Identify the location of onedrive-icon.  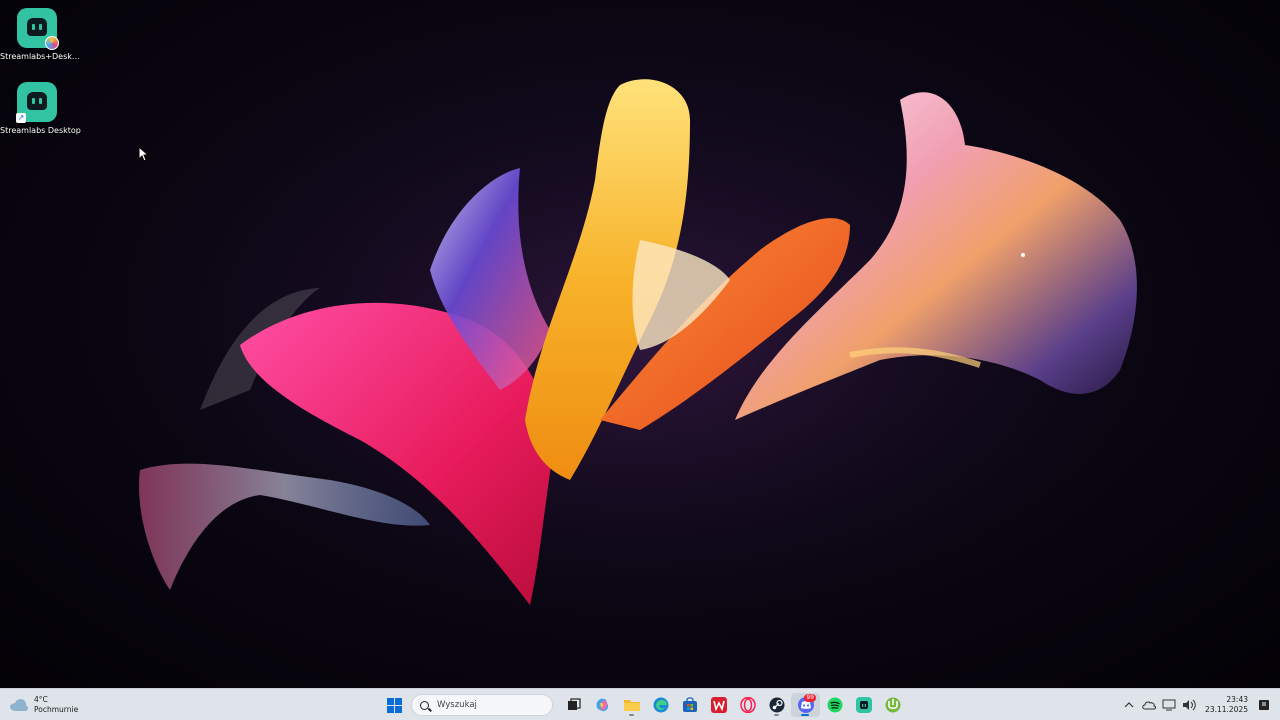
(1149, 705).